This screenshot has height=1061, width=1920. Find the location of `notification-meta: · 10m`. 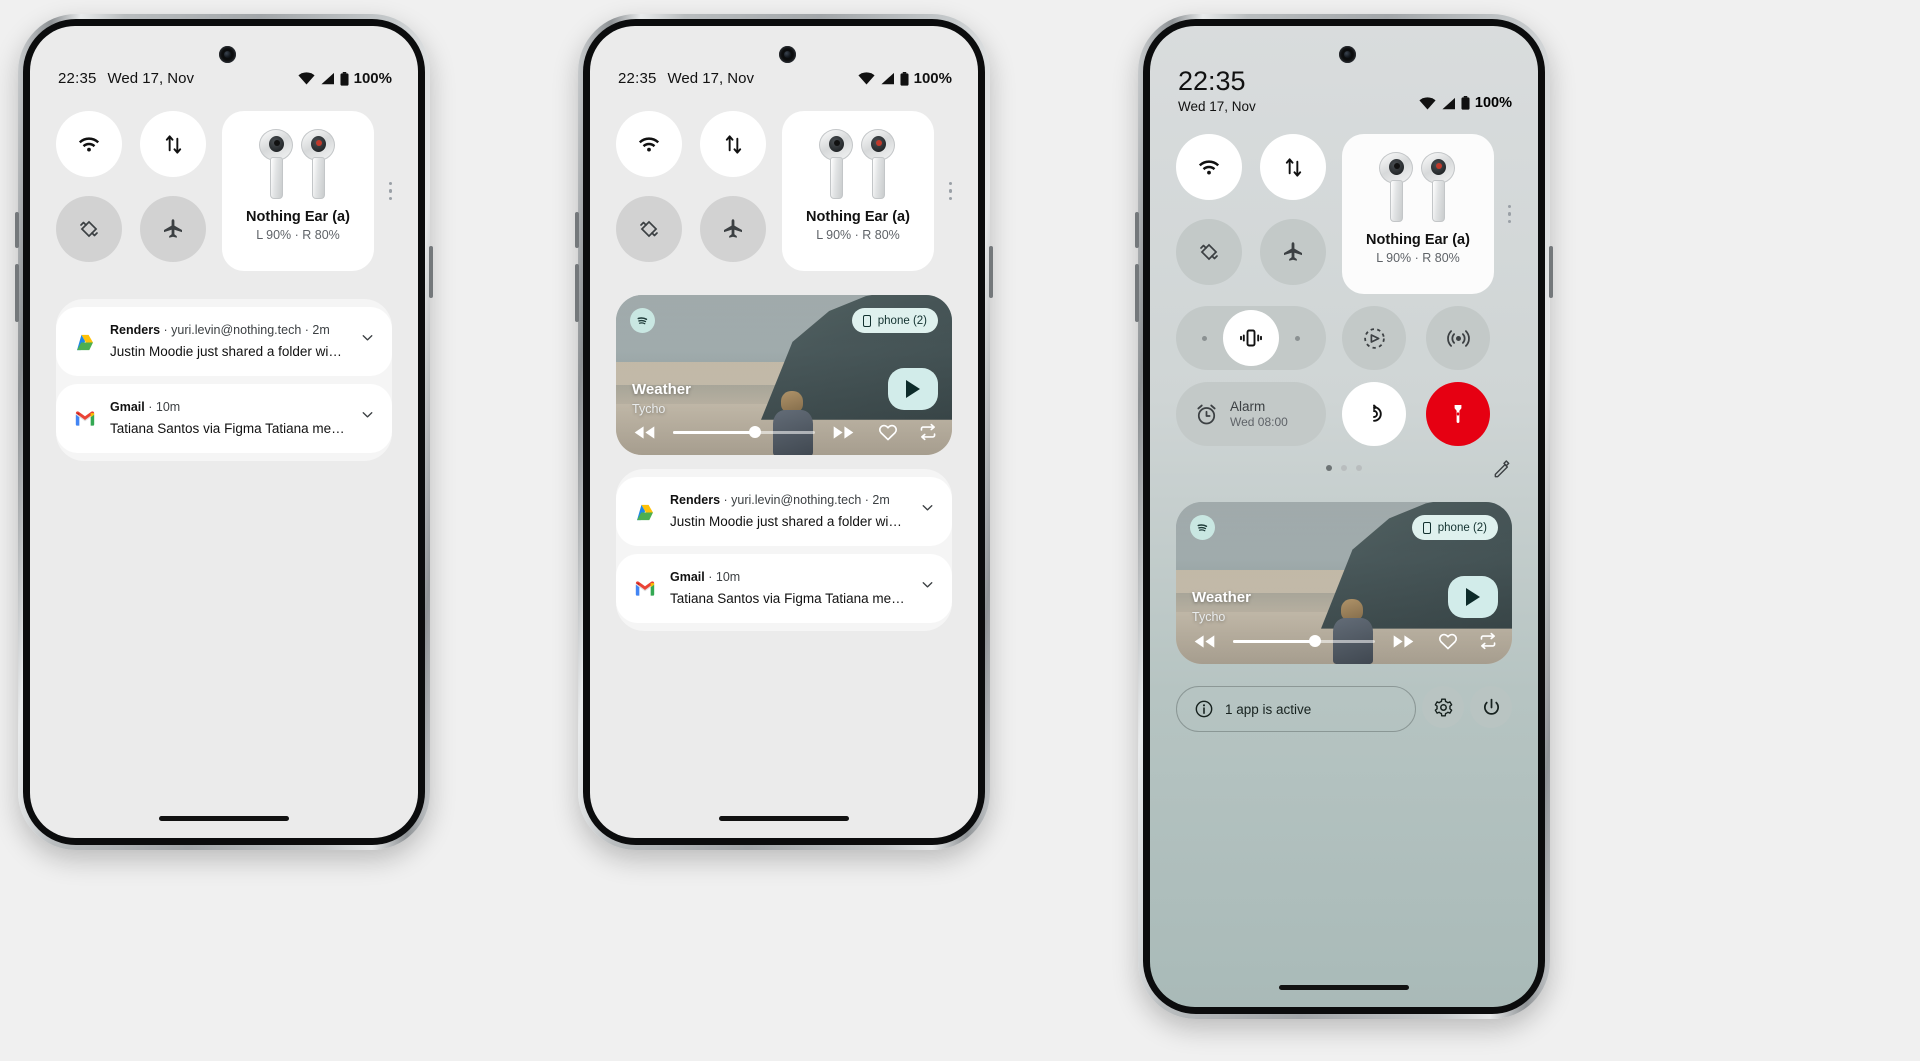

notification-meta: · 10m is located at coordinates (724, 577).